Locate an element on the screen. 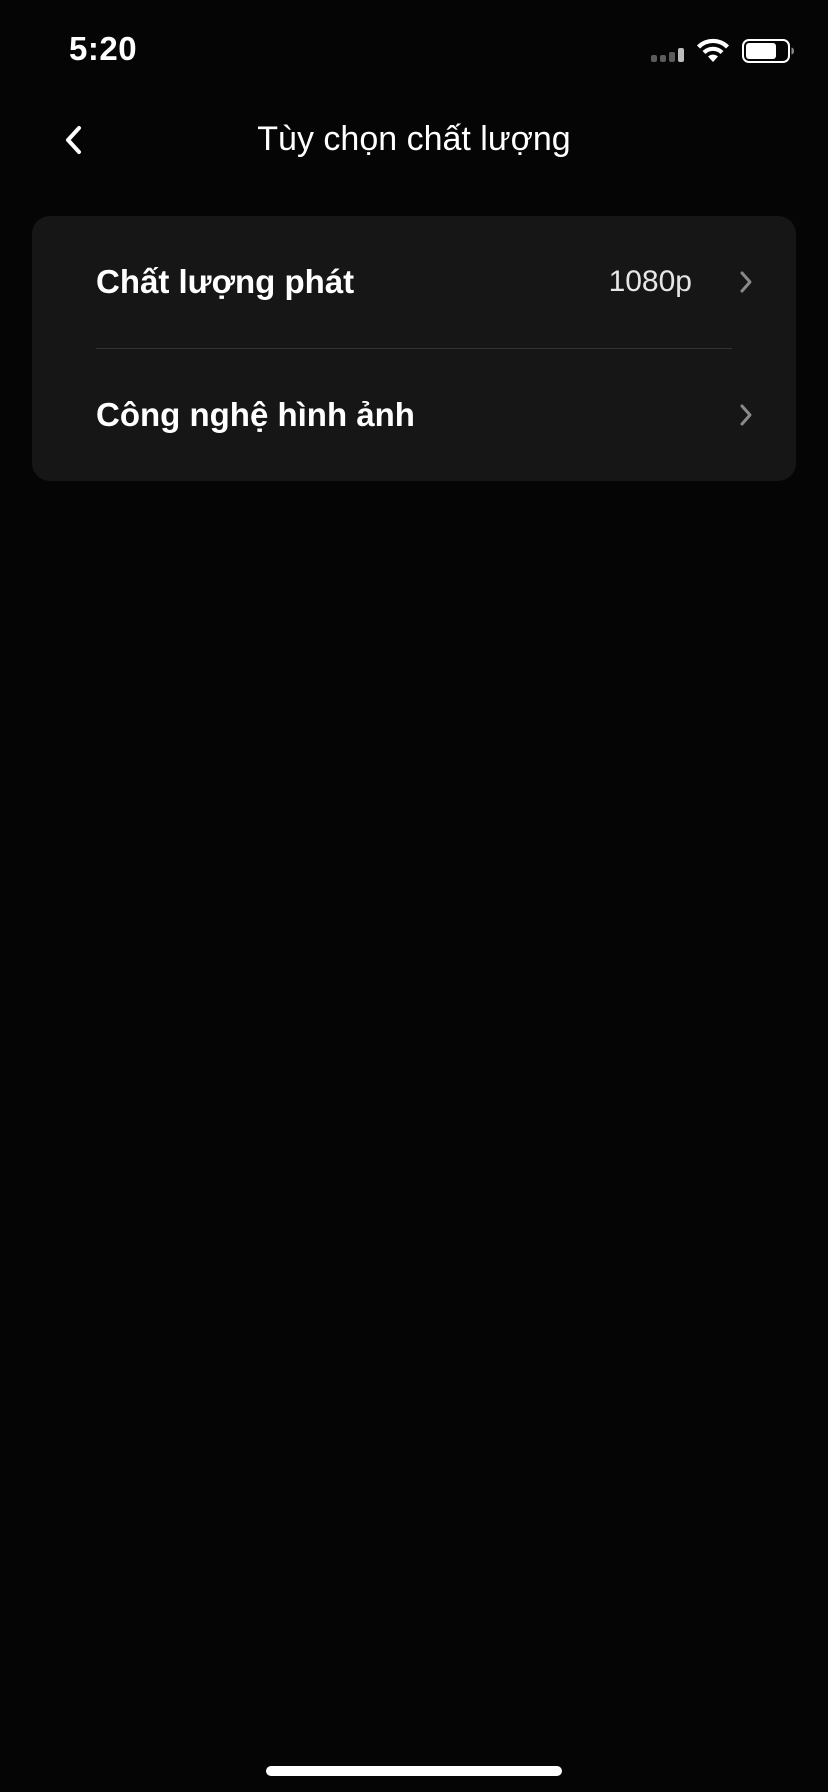  nav-bar: Tùy chọn chất lượng is located at coordinates (414, 140).